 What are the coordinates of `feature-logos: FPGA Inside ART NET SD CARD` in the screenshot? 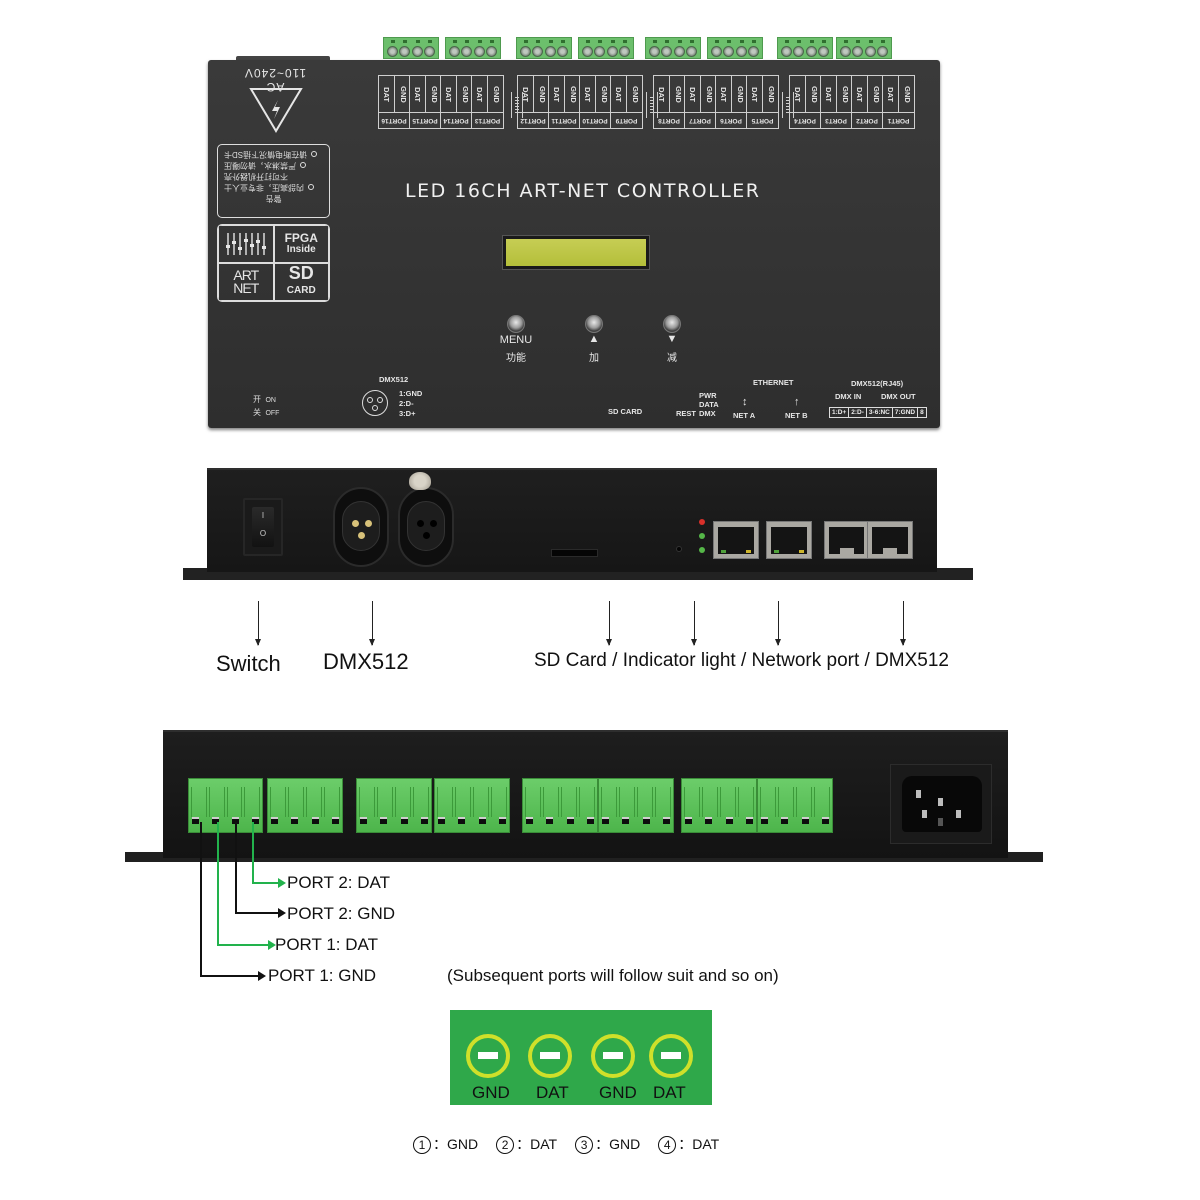 It's located at (273, 263).